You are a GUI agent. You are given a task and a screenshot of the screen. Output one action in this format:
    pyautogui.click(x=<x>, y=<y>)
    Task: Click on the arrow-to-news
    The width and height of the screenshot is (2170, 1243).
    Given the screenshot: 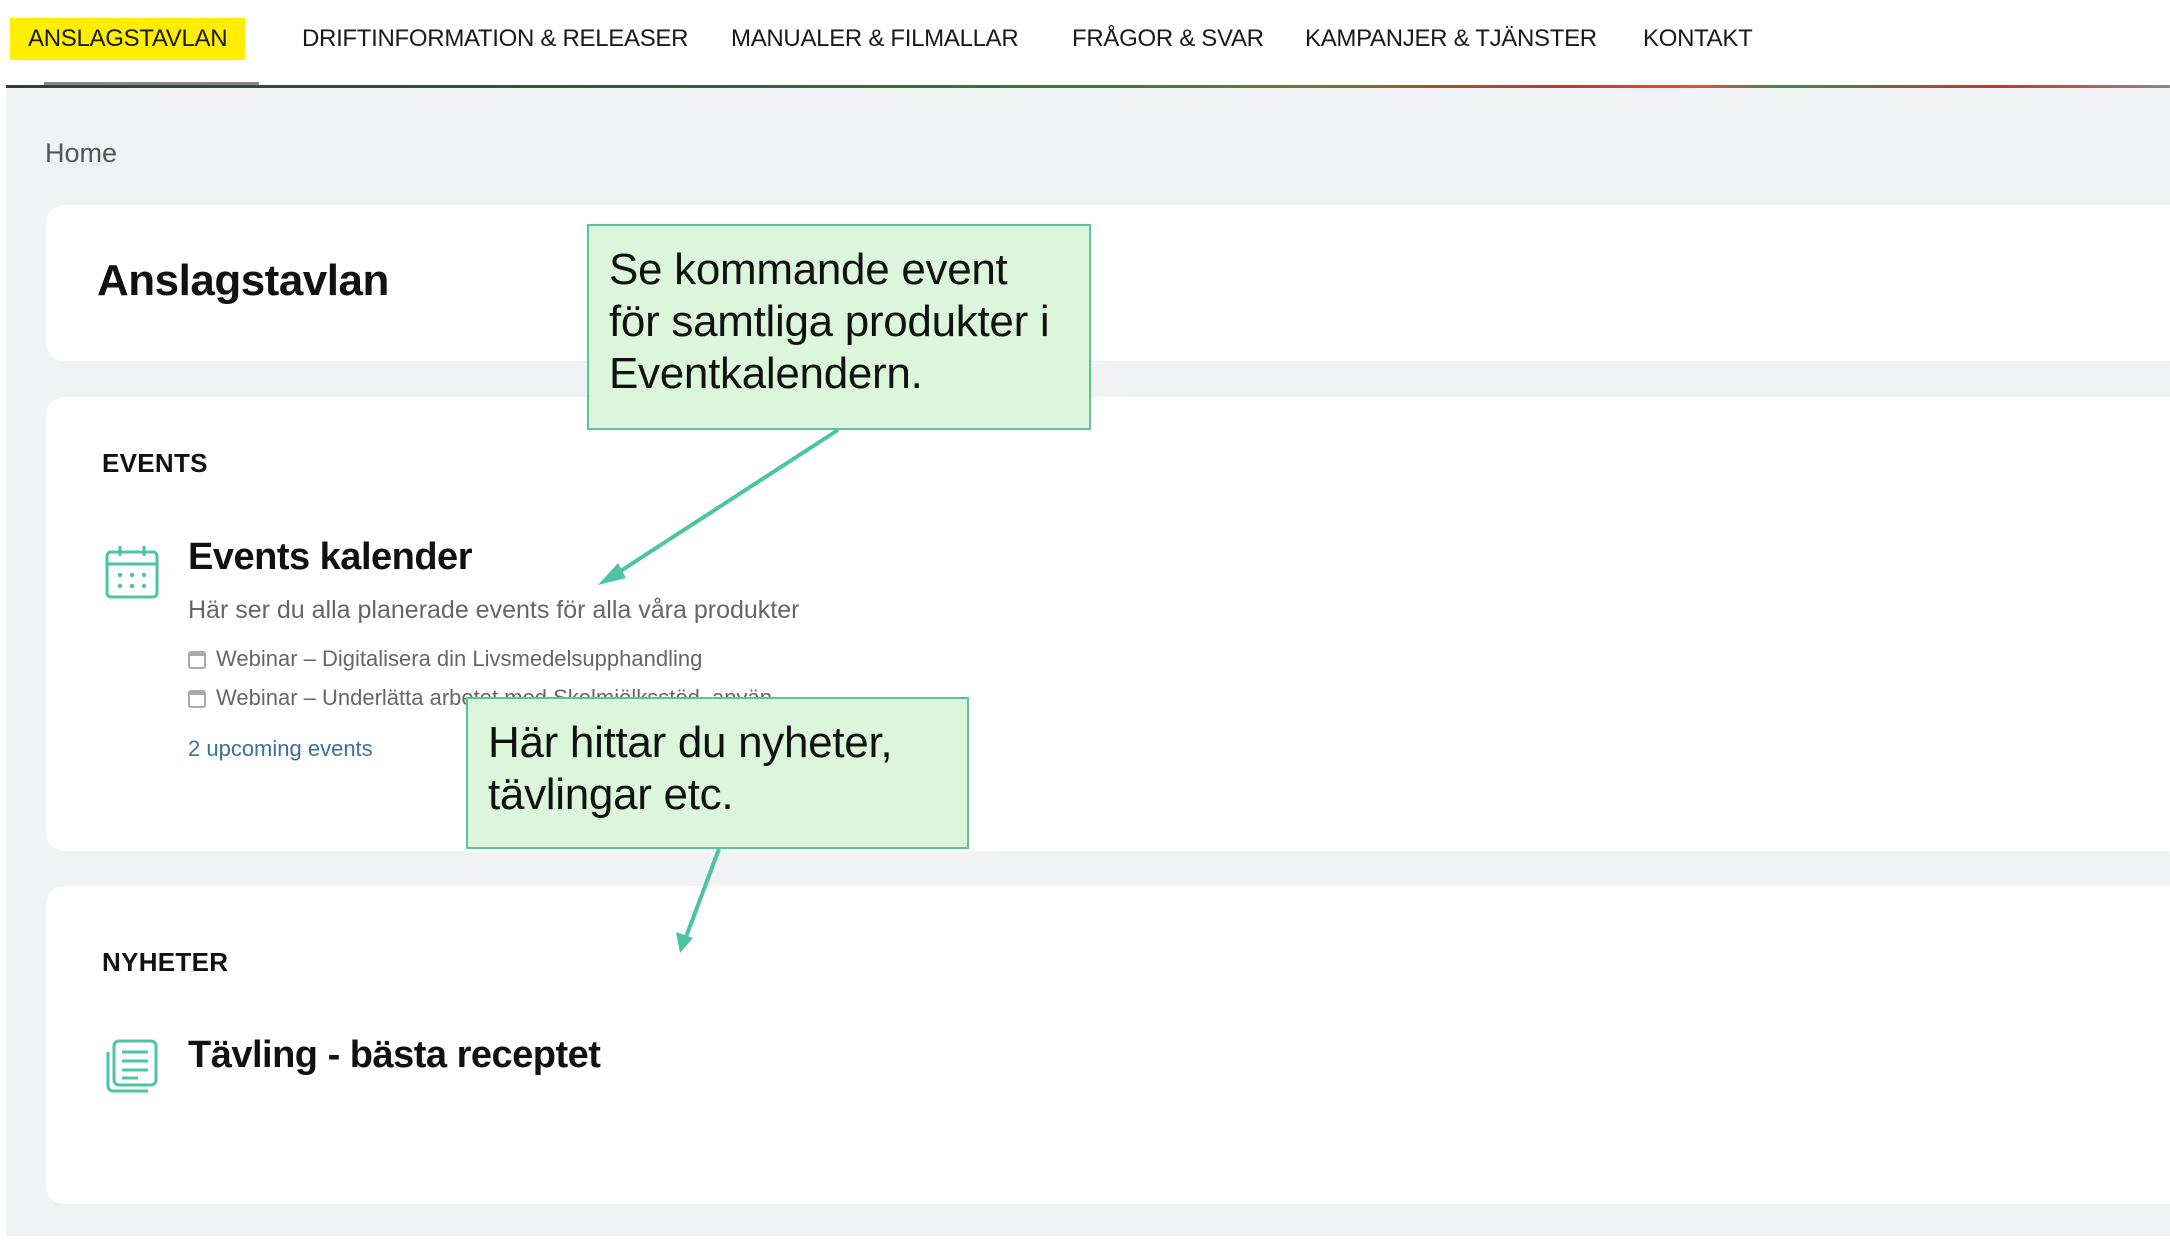 What is the action you would take?
    pyautogui.click(x=698, y=900)
    